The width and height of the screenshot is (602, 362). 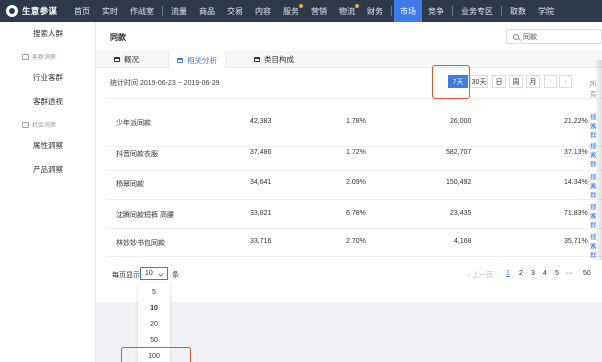 What do you see at coordinates (599, 160) in the screenshot?
I see `scroll-shadow` at bounding box center [599, 160].